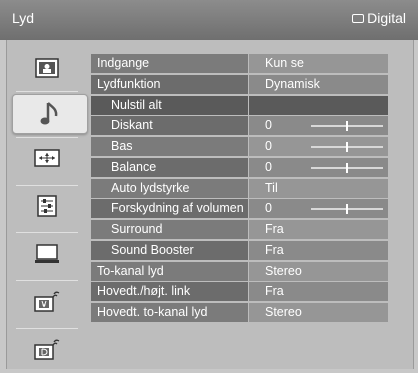 This screenshot has width=418, height=373. I want to click on menu-row: Lydfunktion Dynamisk, so click(239, 84).